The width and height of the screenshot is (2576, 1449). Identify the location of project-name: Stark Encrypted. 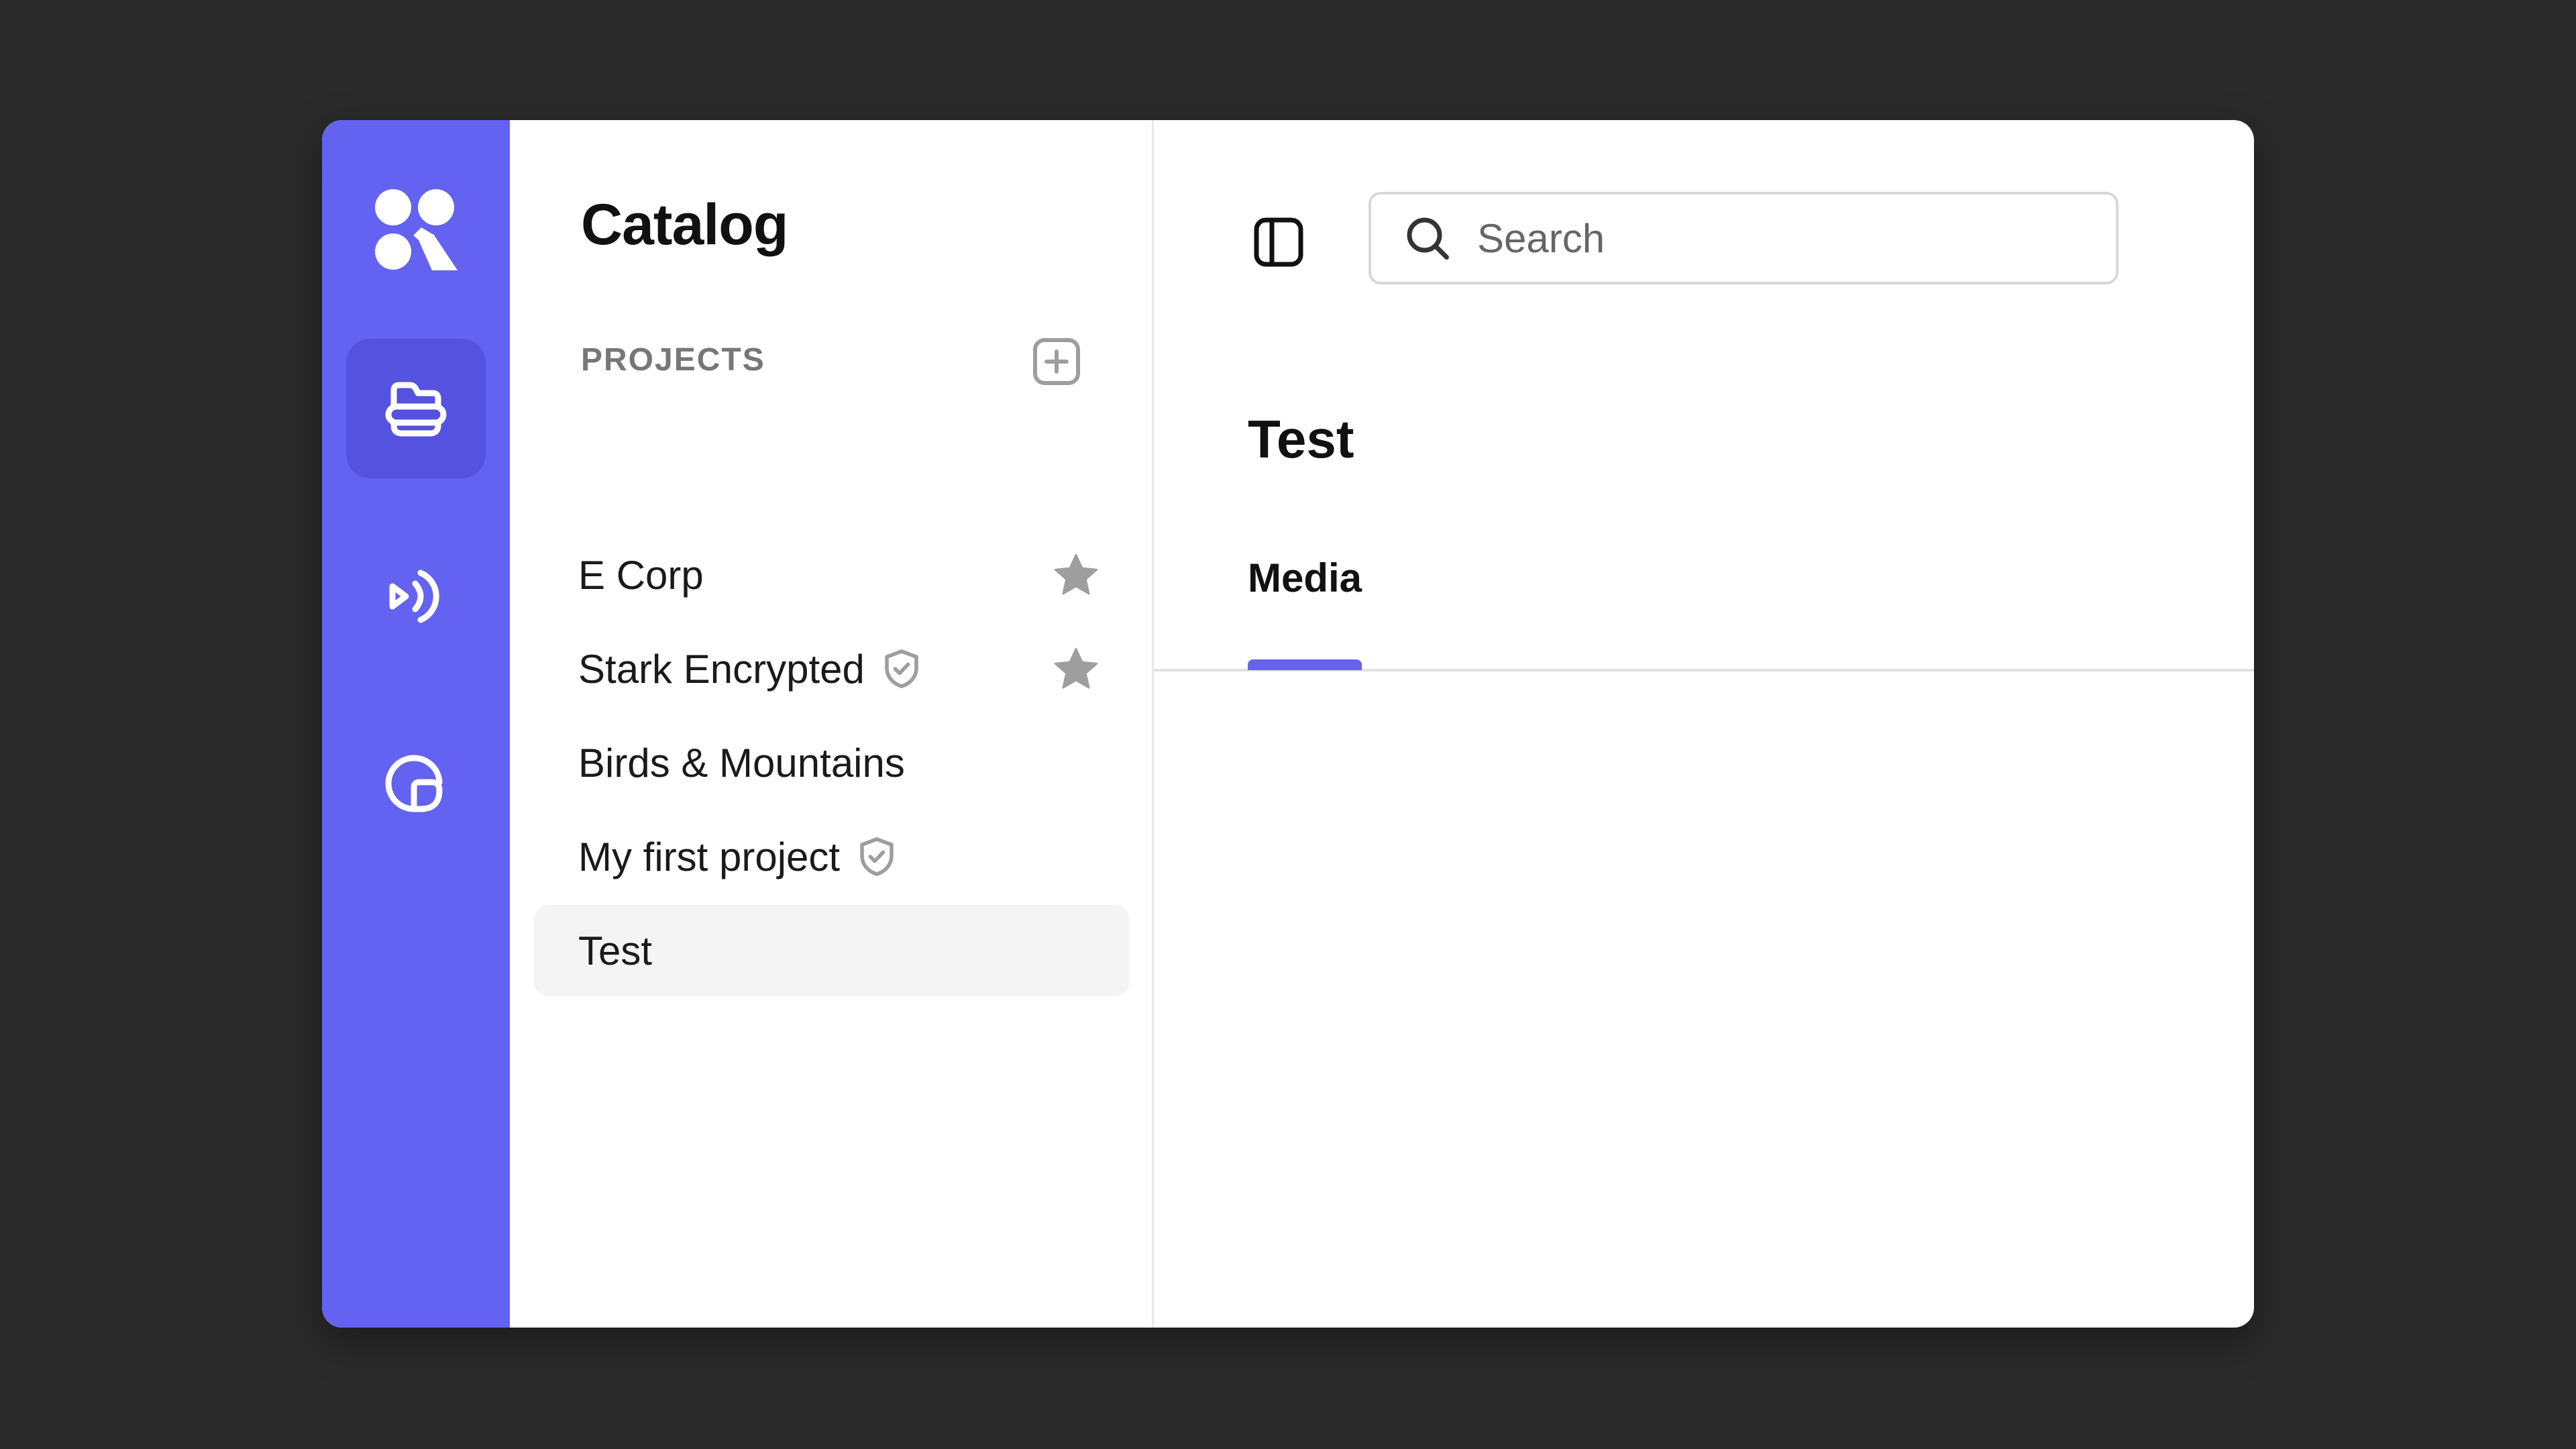
(721, 669).